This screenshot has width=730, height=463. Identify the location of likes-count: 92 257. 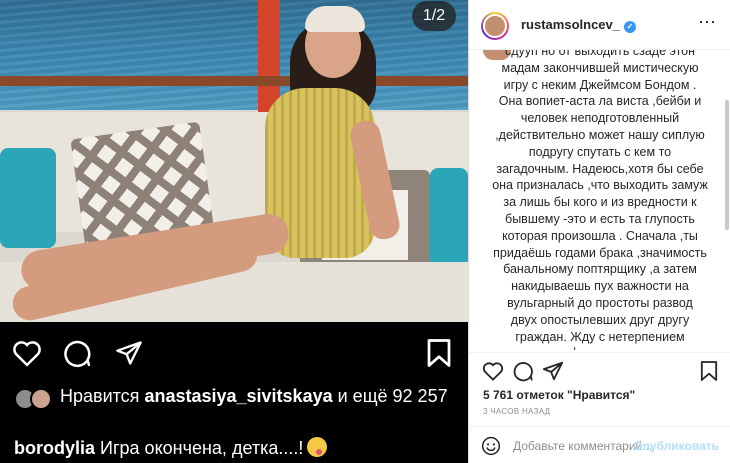
(420, 396).